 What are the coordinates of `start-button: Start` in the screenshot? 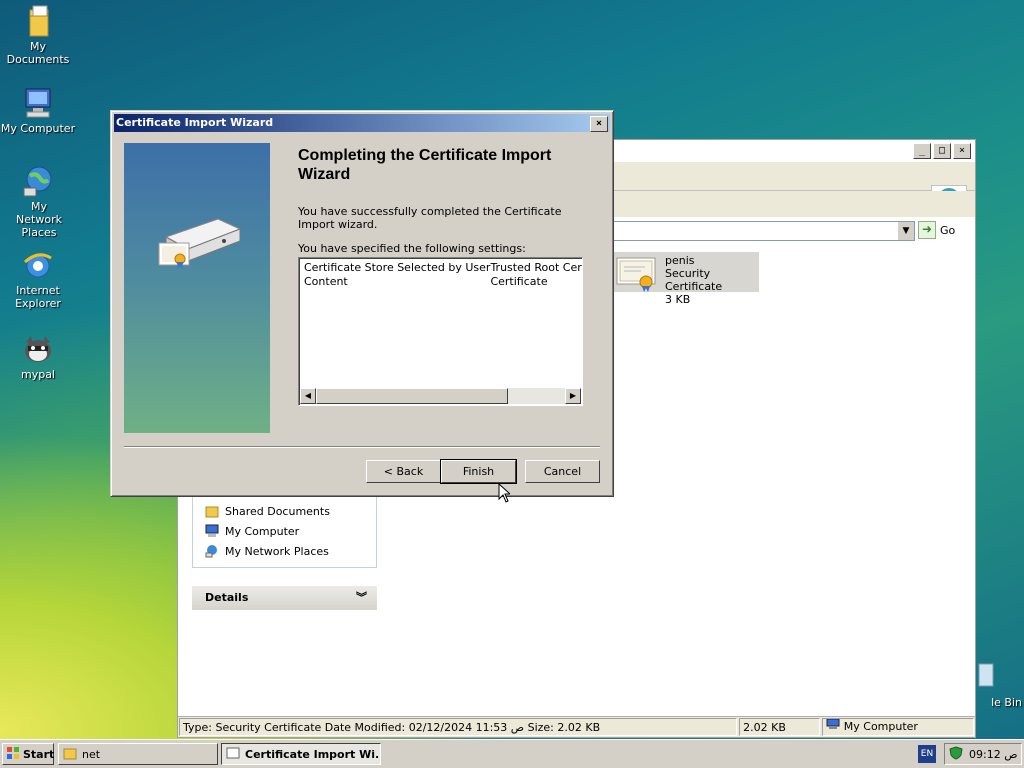 It's located at (28, 754).